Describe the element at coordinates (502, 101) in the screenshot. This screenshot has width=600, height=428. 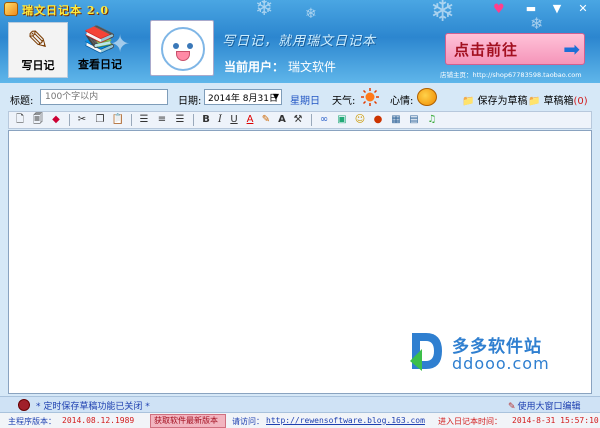
I see `save-draft-label: 保存为草稿` at that location.